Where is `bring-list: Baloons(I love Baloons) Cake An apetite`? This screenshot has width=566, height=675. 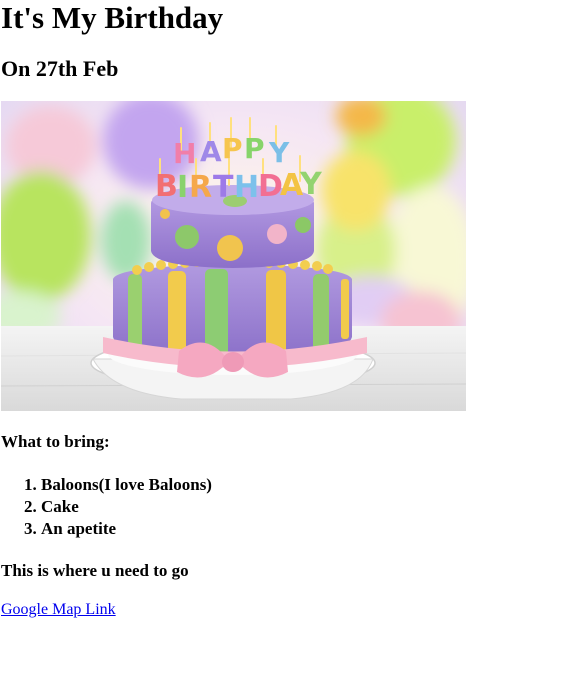
bring-list: Baloons(I love Baloons) Cake An apetite is located at coordinates (283, 507).